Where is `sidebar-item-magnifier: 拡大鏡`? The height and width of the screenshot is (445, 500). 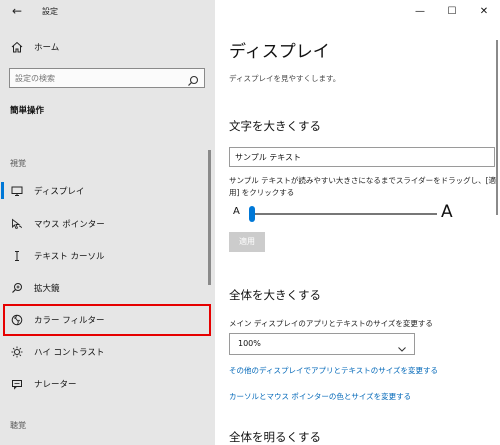 sidebar-item-magnifier: 拡大鏡 is located at coordinates (105, 288).